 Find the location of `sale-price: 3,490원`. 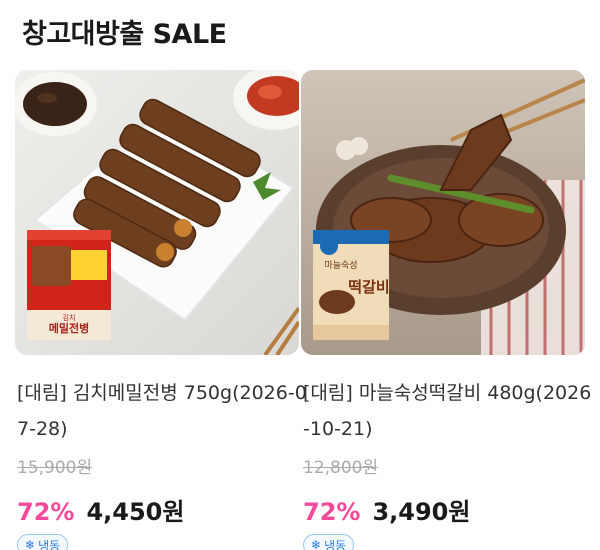

sale-price: 3,490원 is located at coordinates (421, 512).